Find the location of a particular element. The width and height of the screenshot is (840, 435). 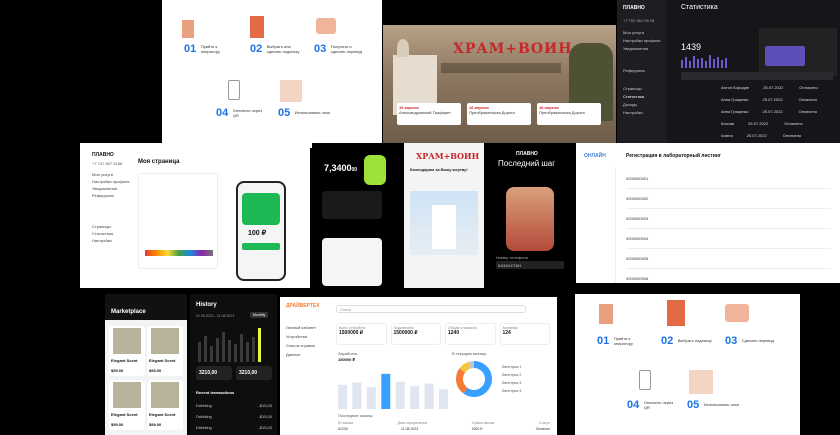

chart-title: Заработок is located at coordinates (348, 353).